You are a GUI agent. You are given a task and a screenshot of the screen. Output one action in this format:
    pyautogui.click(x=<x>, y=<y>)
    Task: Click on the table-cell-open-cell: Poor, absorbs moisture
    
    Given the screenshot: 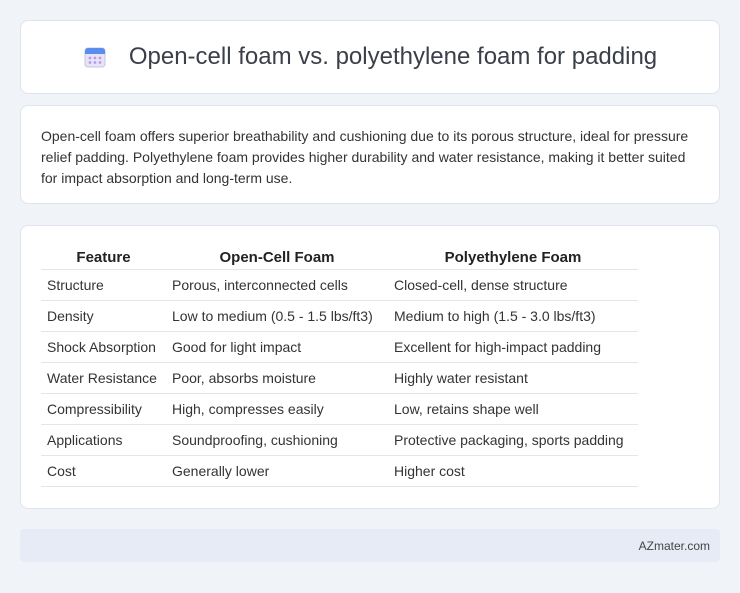 What is the action you would take?
    pyautogui.click(x=277, y=377)
    